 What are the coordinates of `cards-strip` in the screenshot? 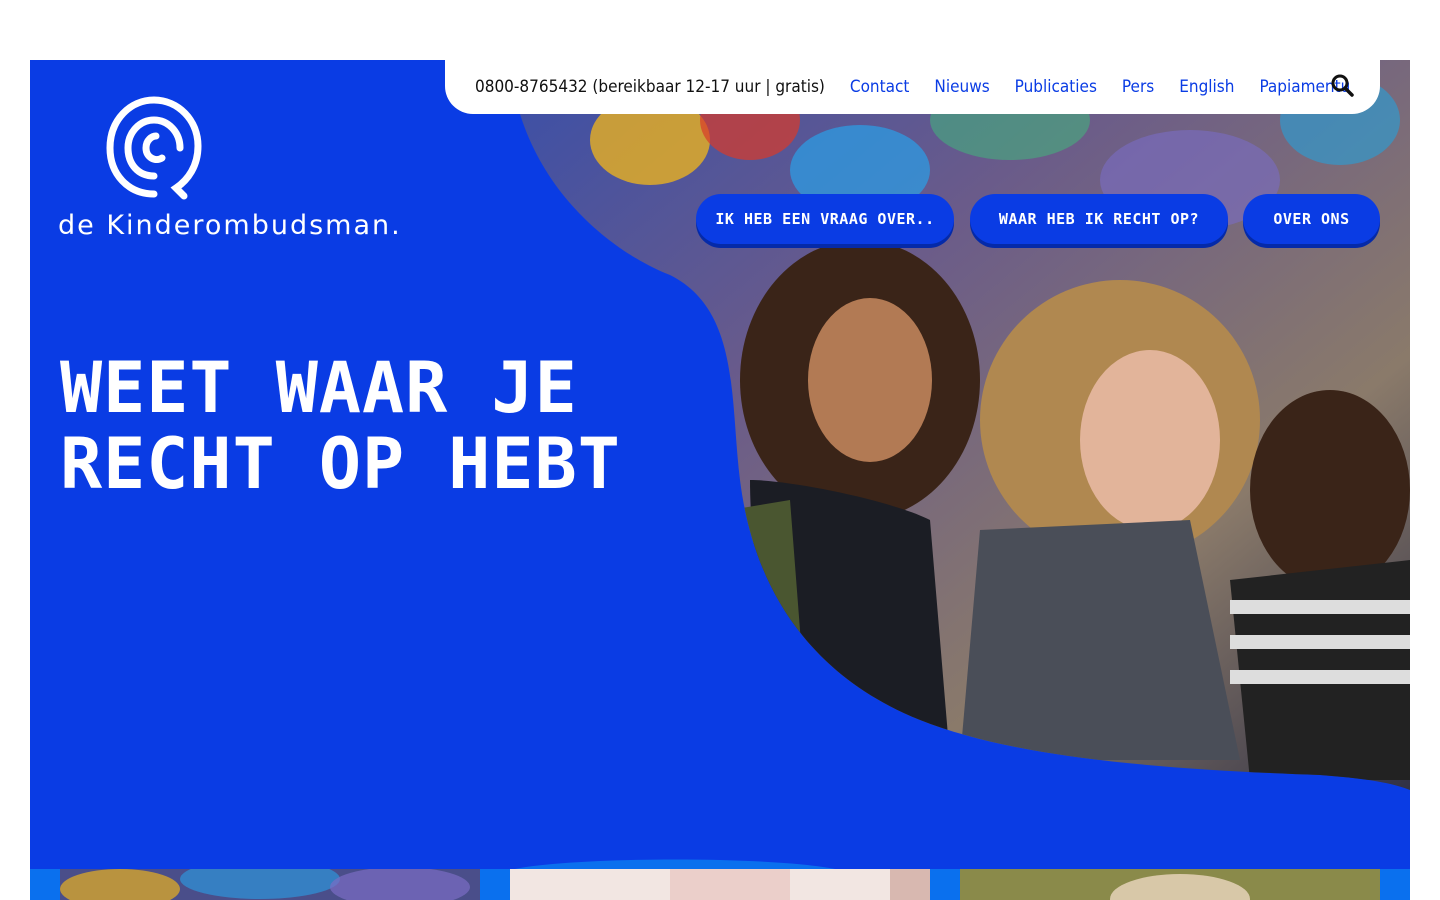 It's located at (720, 884).